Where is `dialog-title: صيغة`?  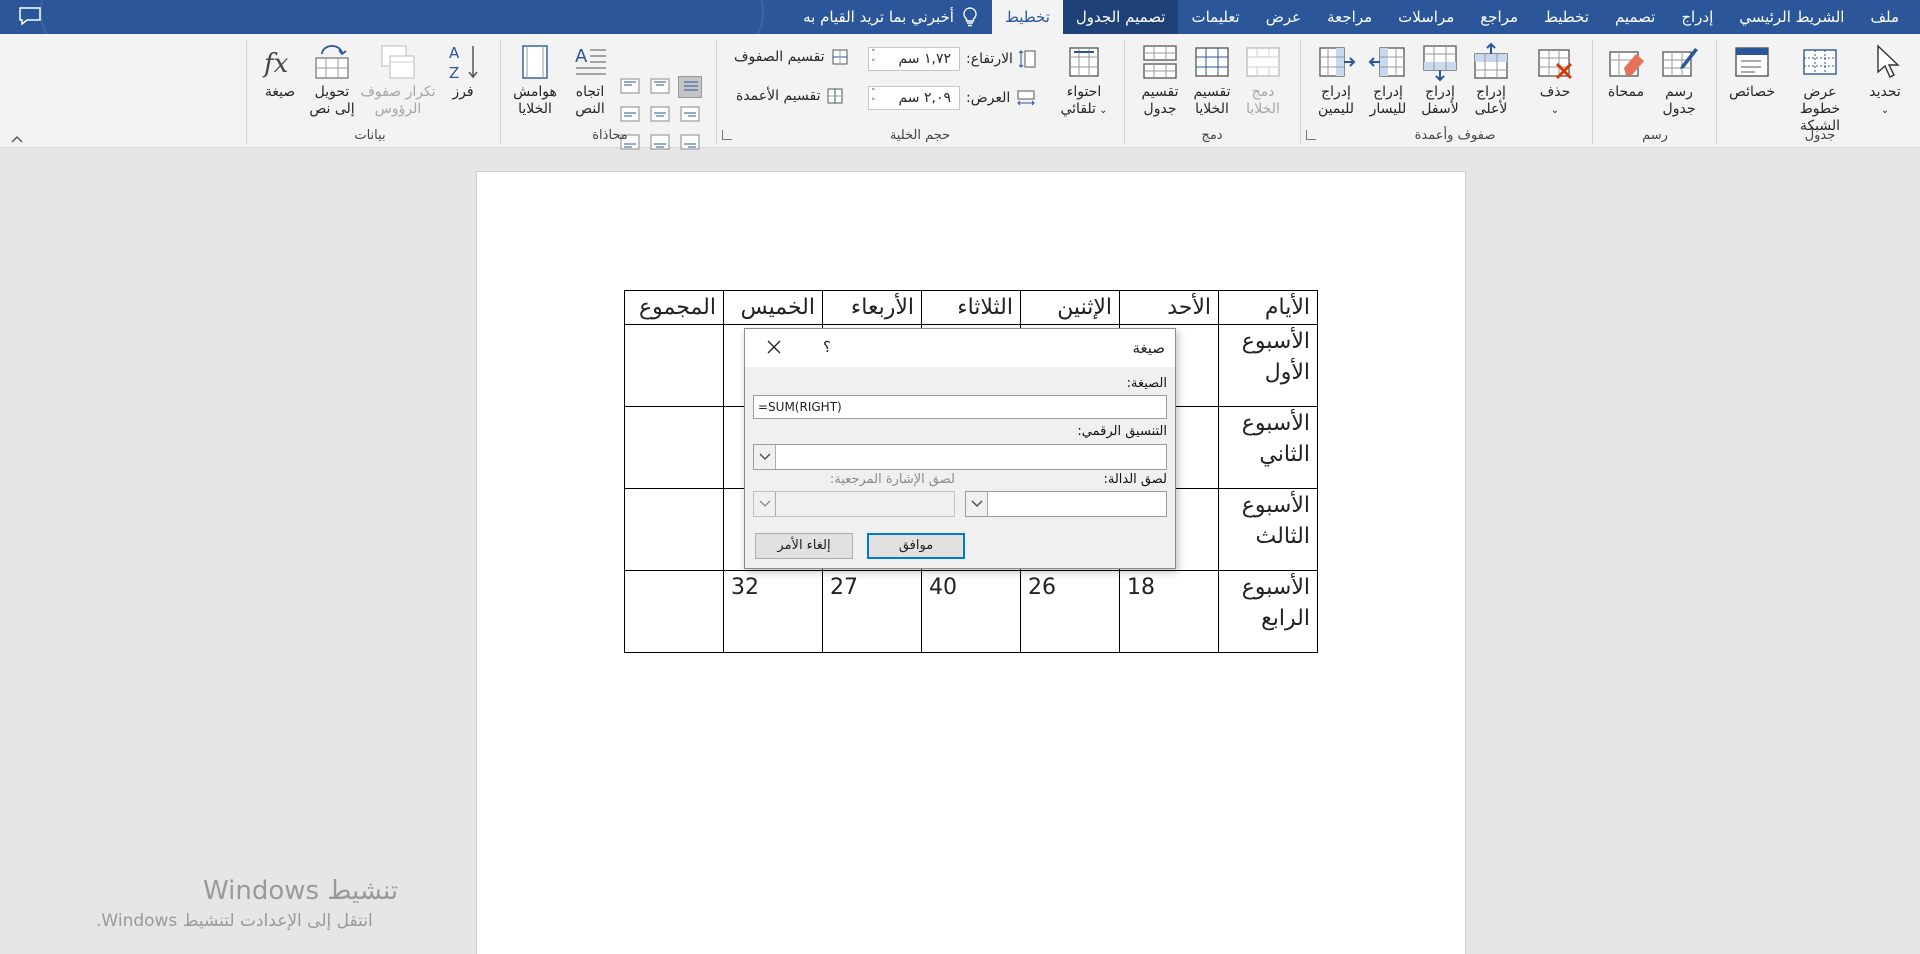
dialog-title: صيغة is located at coordinates (1148, 348).